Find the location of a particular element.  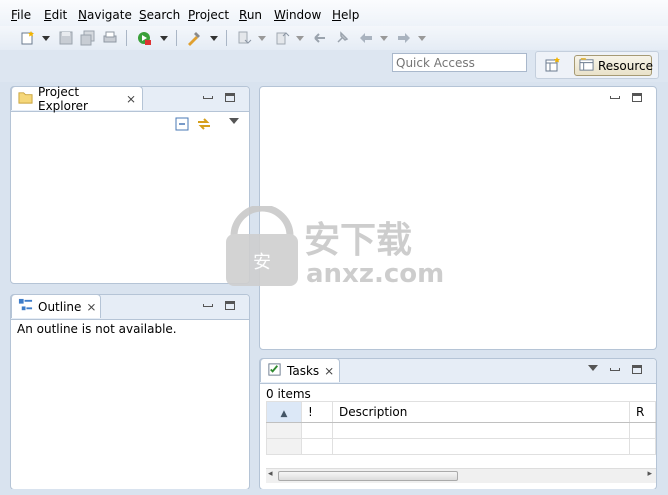

next-annotation-dropdown-icon is located at coordinates (262, 38).